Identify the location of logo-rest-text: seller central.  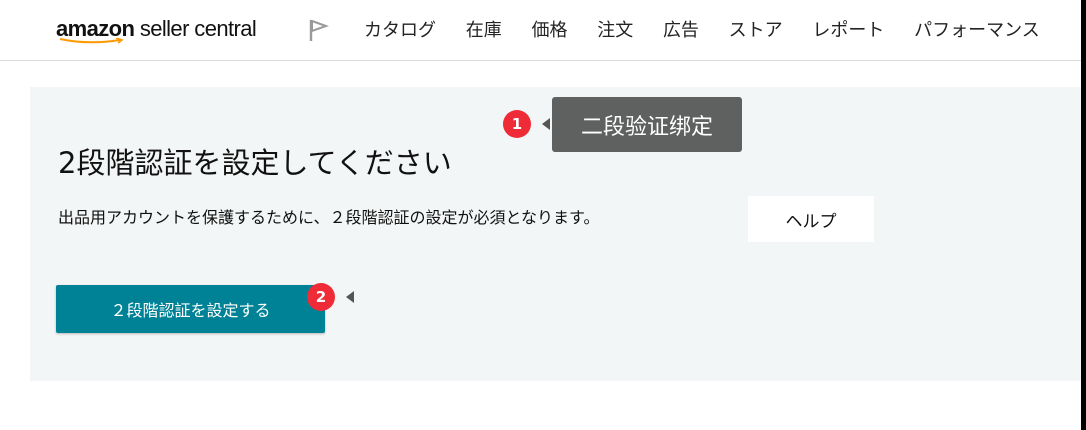
(195, 28).